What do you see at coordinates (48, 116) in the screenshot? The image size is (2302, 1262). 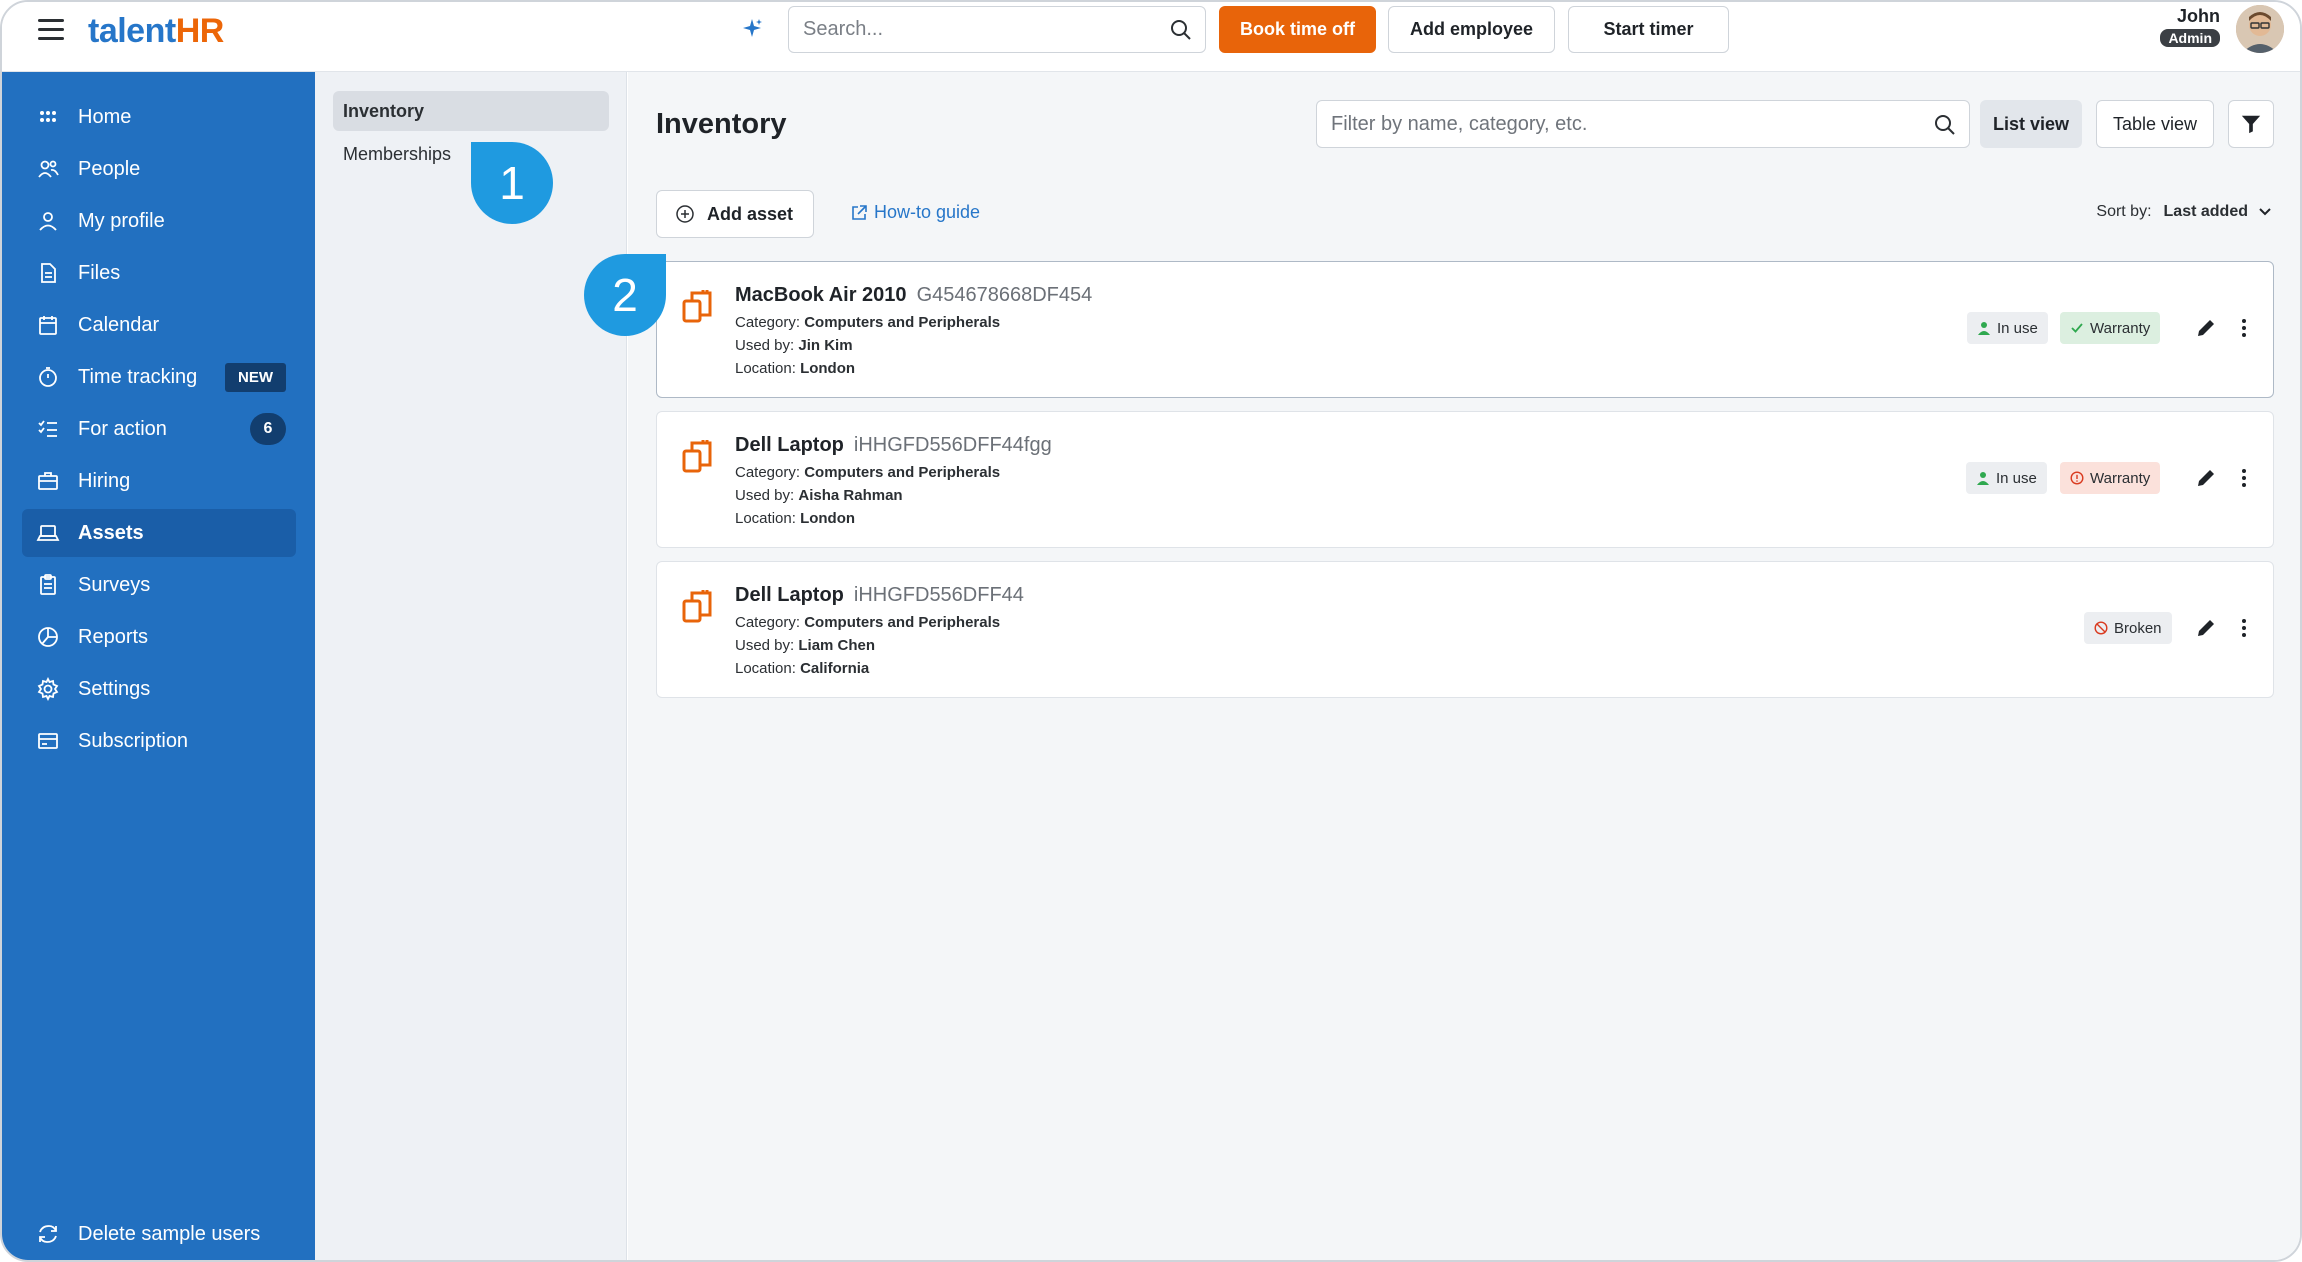 I see `home-icon` at bounding box center [48, 116].